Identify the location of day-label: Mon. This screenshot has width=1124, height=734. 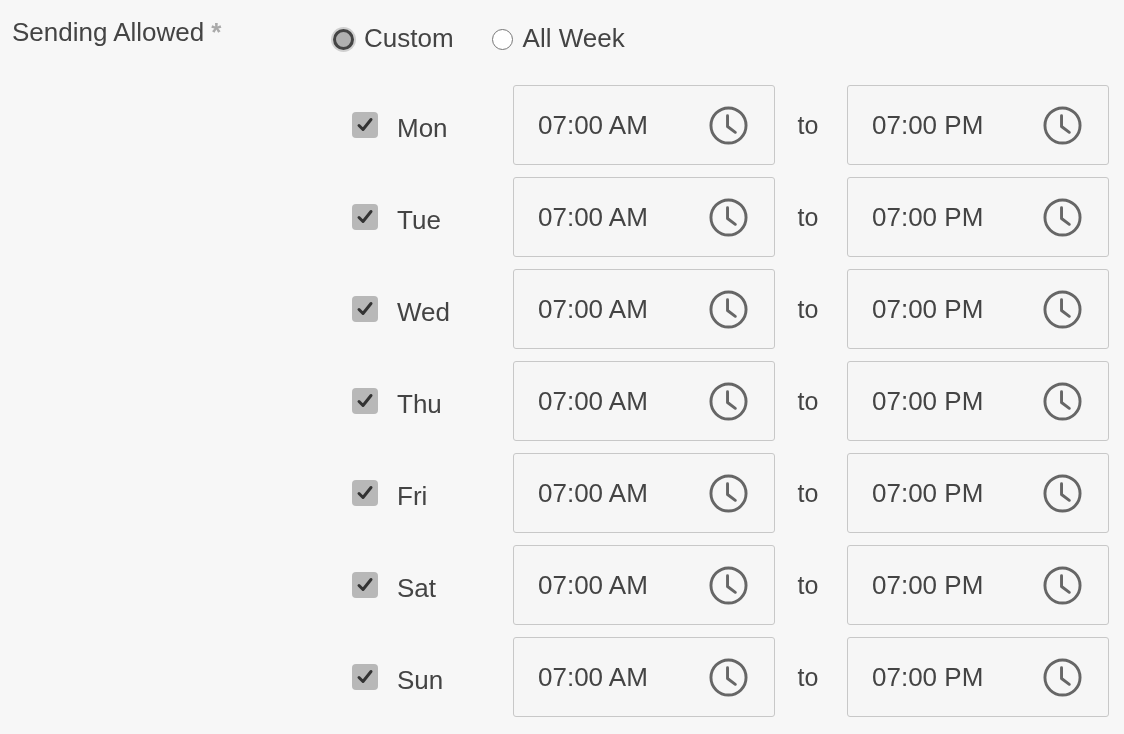
(423, 127).